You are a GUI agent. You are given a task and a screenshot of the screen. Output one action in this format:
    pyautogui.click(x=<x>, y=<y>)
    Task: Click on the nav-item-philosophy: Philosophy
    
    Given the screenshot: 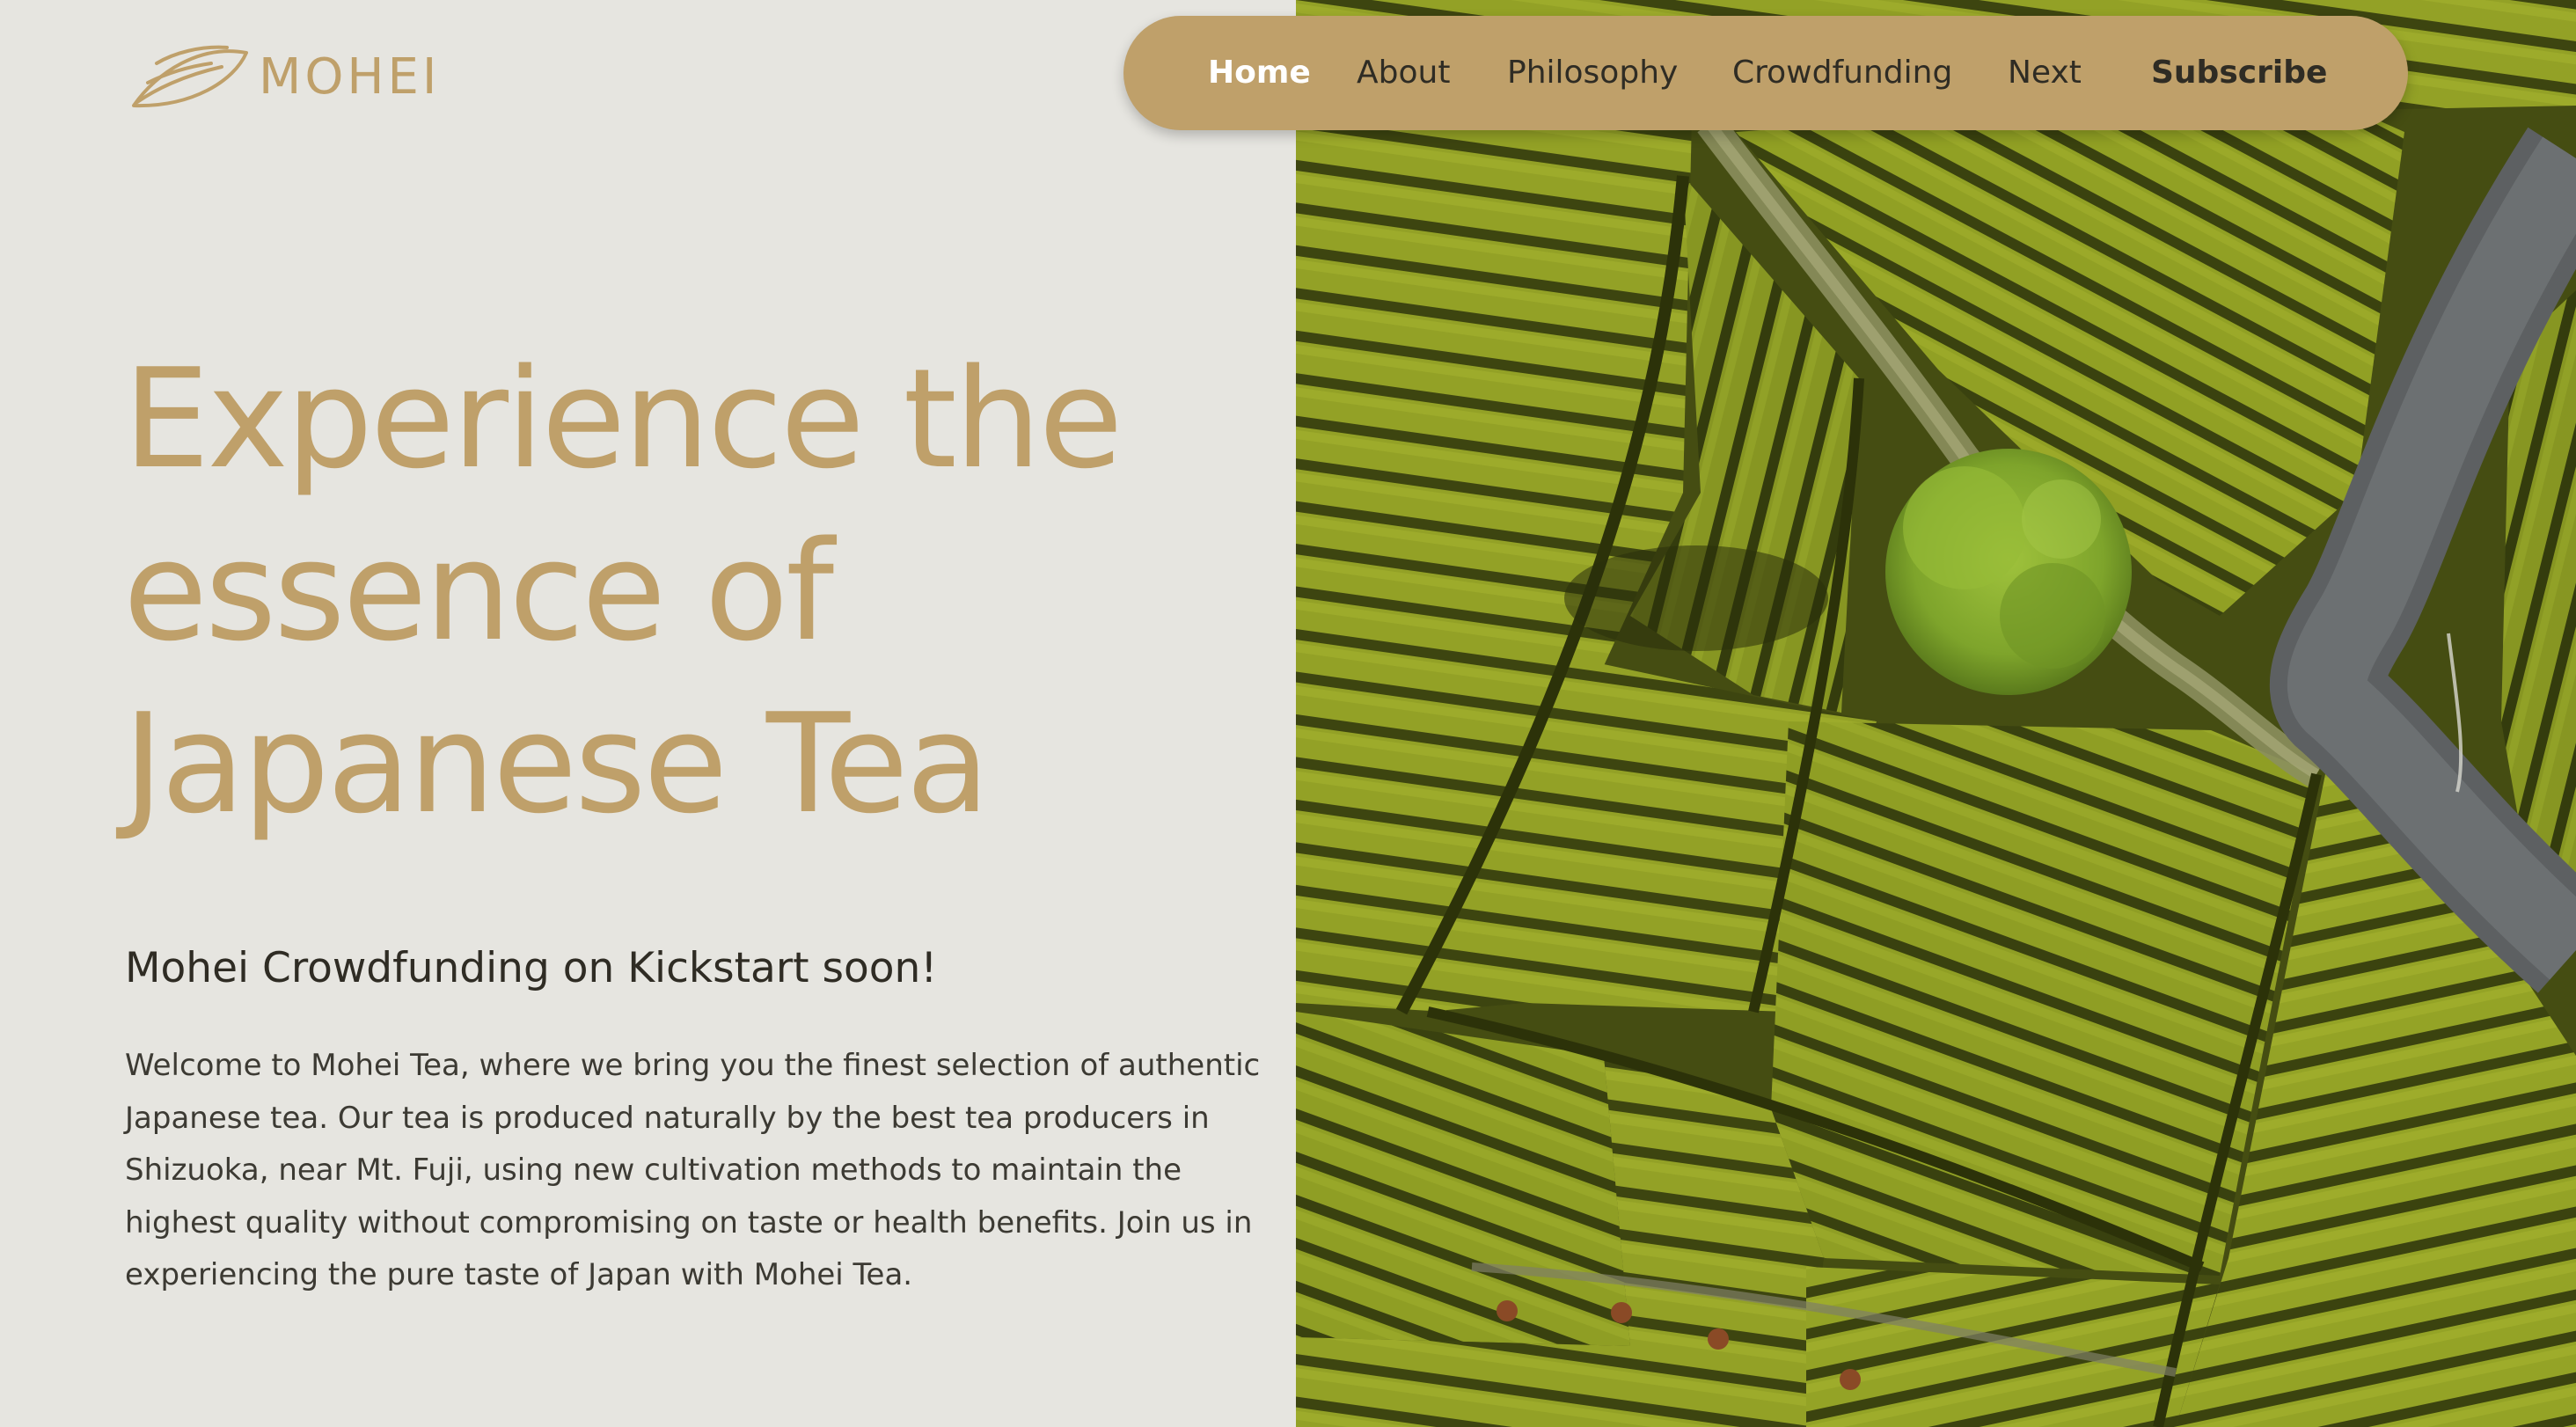 What is the action you would take?
    pyautogui.click(x=1592, y=73)
    